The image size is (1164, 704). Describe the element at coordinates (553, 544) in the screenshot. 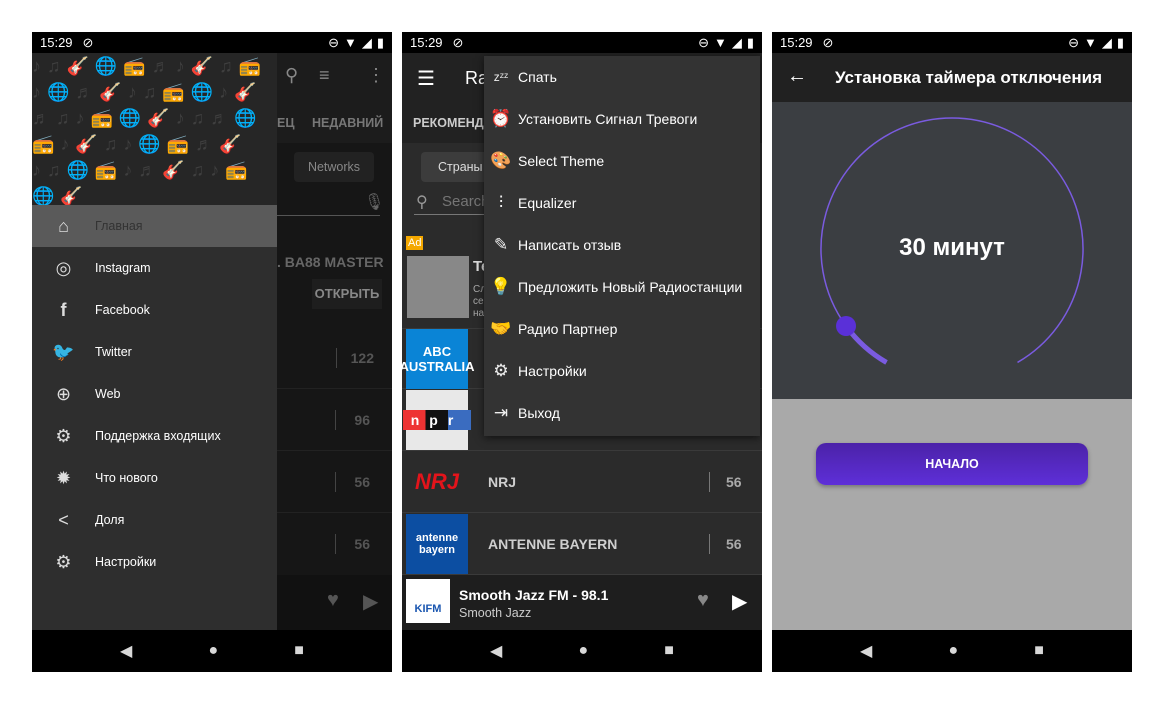

I see `station-name: ANTENNE BAYERN` at that location.